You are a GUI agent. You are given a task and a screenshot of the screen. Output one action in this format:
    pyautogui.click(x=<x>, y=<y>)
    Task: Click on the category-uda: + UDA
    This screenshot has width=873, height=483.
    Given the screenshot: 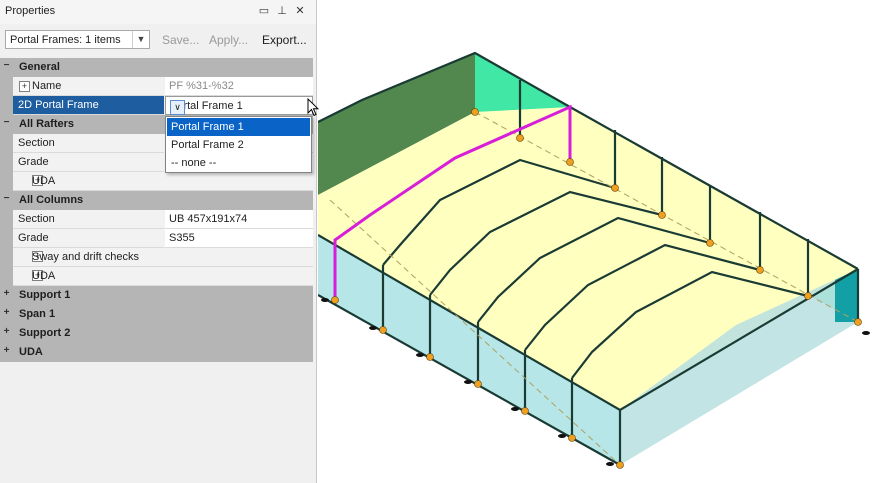 What is the action you would take?
    pyautogui.click(x=156, y=352)
    